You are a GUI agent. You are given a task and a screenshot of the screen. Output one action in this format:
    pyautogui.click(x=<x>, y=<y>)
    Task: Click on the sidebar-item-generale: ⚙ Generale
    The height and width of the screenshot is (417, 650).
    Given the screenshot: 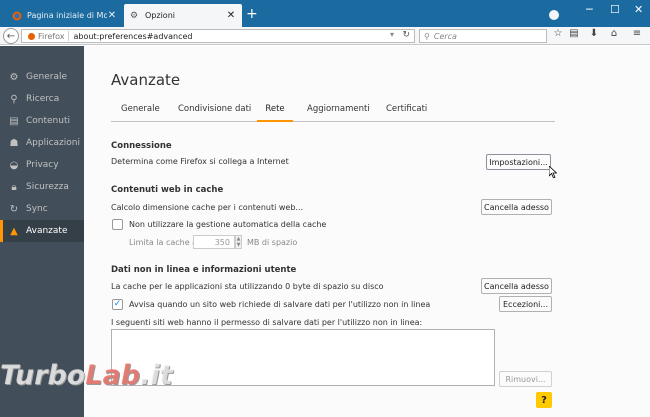 What is the action you would take?
    pyautogui.click(x=42, y=77)
    